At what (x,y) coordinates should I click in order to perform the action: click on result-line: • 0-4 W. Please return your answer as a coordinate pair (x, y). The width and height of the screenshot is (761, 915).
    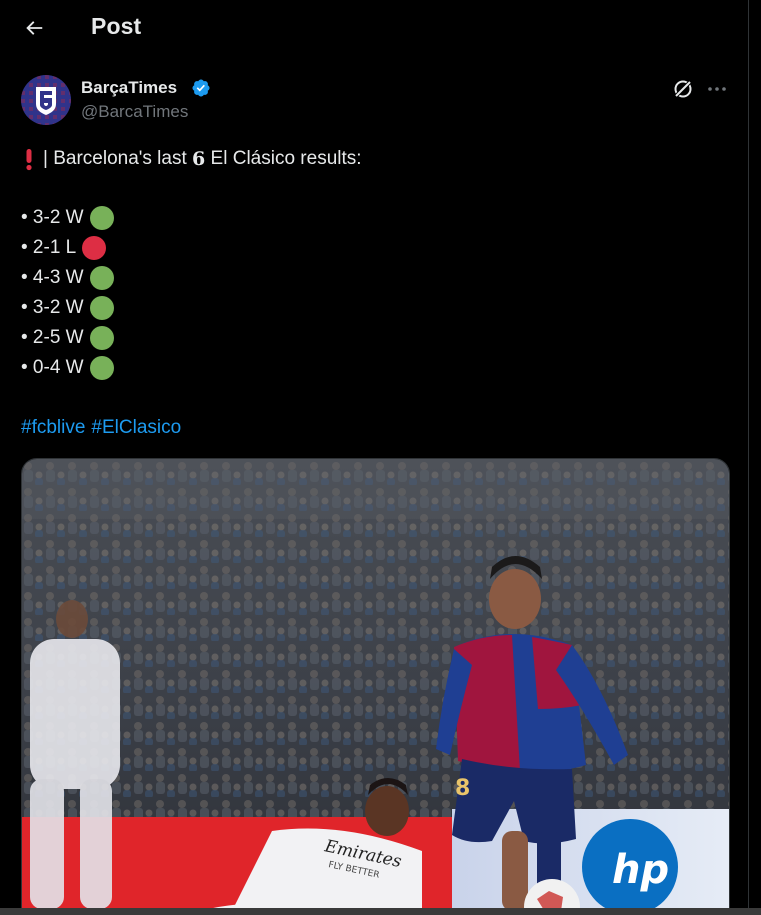
    Looking at the image, I should click on (67, 368).